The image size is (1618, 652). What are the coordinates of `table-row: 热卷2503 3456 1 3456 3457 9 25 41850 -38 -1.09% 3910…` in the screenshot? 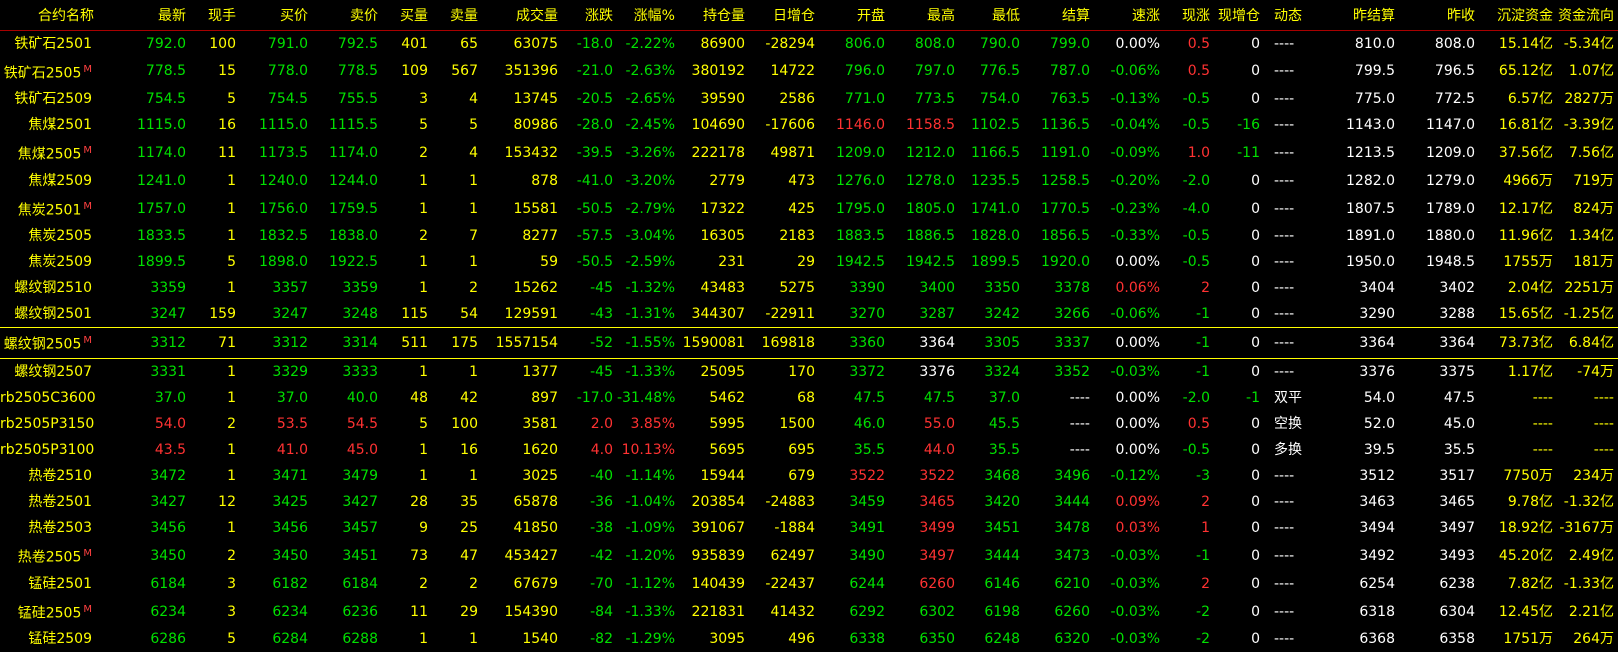 It's located at (809, 528).